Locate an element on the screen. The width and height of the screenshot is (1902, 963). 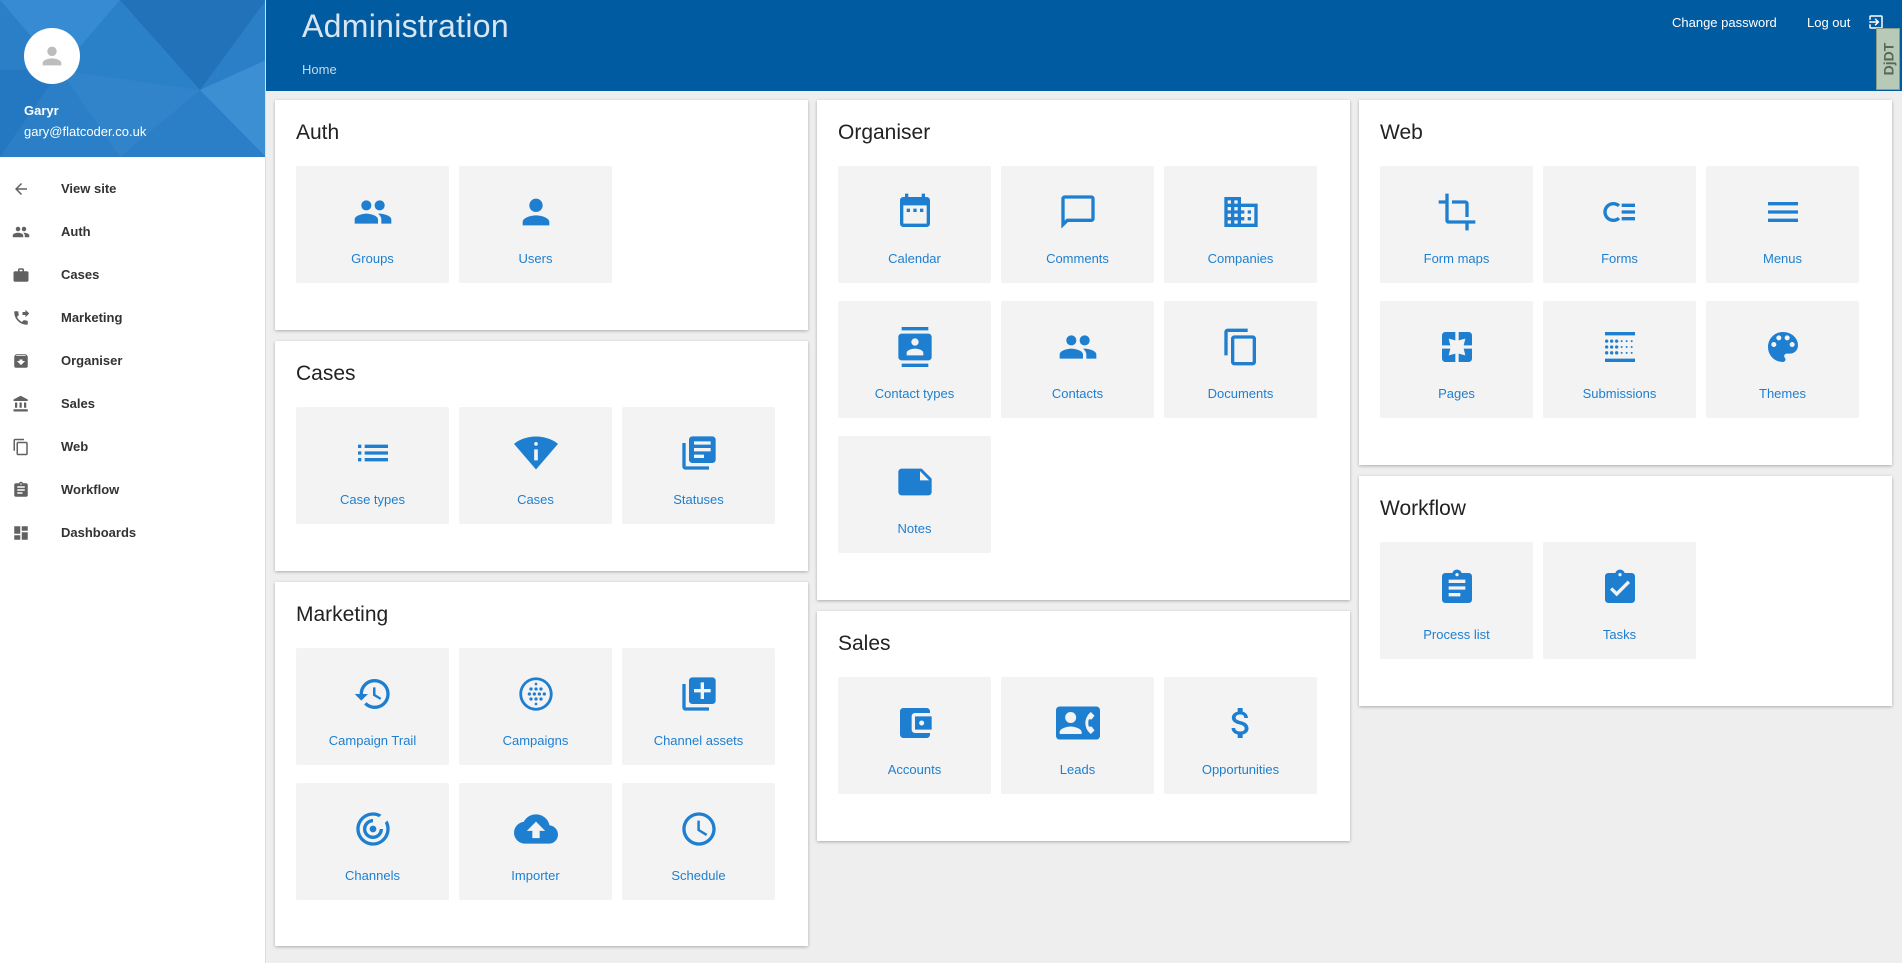
tile-label: Process list is located at coordinates (1456, 634).